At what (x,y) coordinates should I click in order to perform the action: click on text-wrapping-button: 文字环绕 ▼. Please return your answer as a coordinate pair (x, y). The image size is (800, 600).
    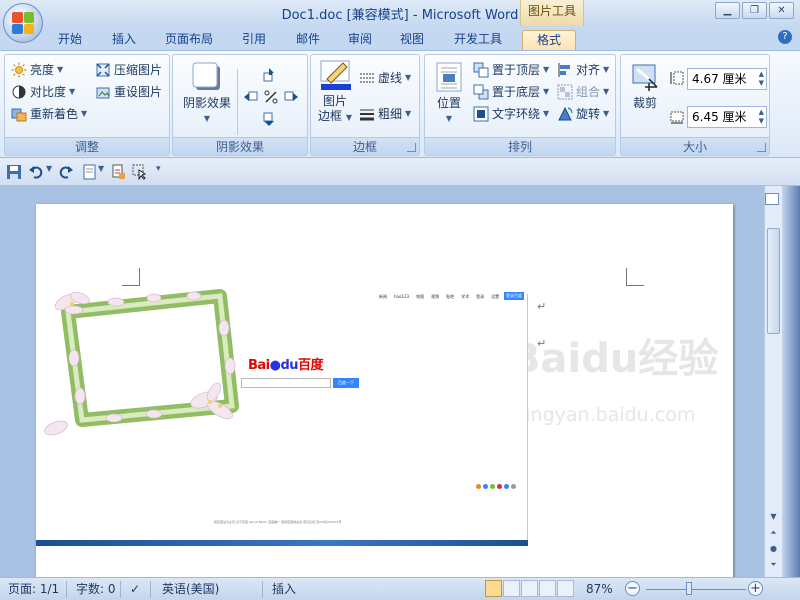
    Looking at the image, I should click on (511, 113).